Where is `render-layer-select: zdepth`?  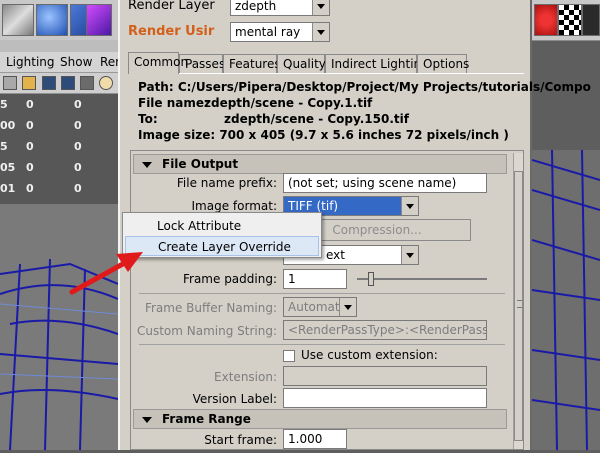
render-layer-select: zdepth is located at coordinates (280, 8).